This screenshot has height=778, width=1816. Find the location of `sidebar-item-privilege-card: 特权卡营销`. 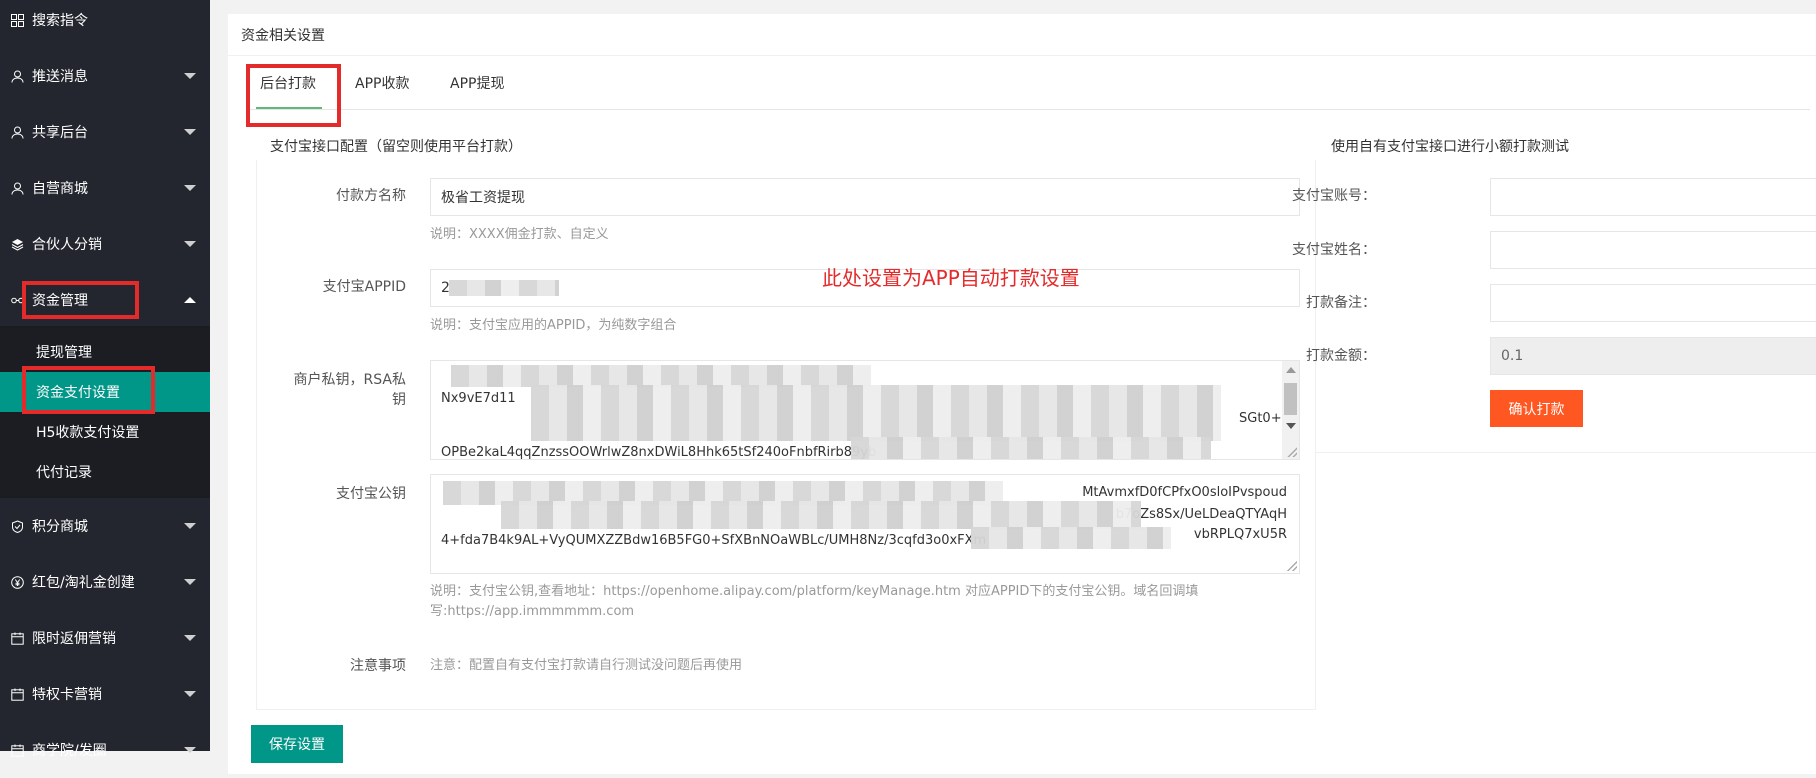

sidebar-item-privilege-card: 特权卡营销 is located at coordinates (105, 694).